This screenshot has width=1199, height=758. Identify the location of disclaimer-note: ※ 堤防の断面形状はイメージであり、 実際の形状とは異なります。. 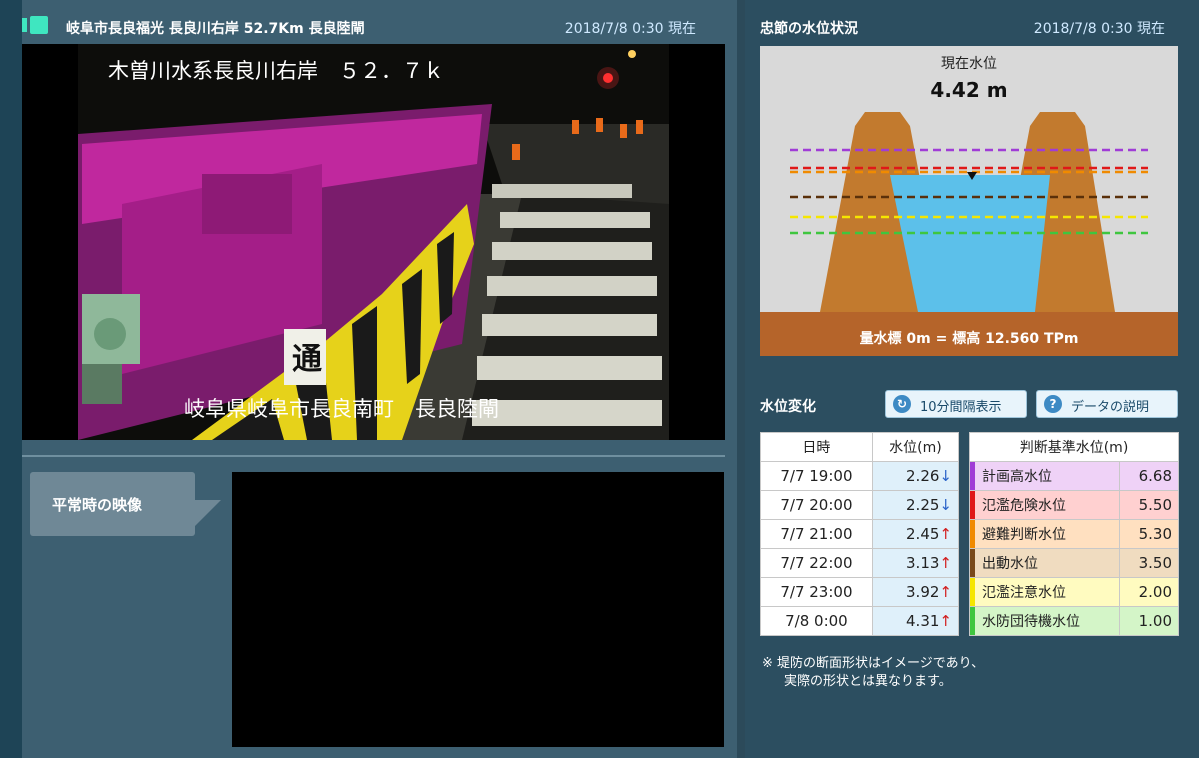
(873, 673).